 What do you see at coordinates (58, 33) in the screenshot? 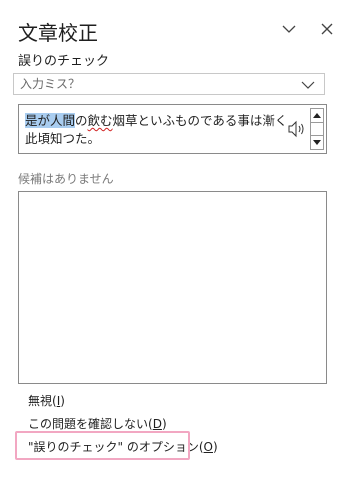
I see `pane-title: 文章校正` at bounding box center [58, 33].